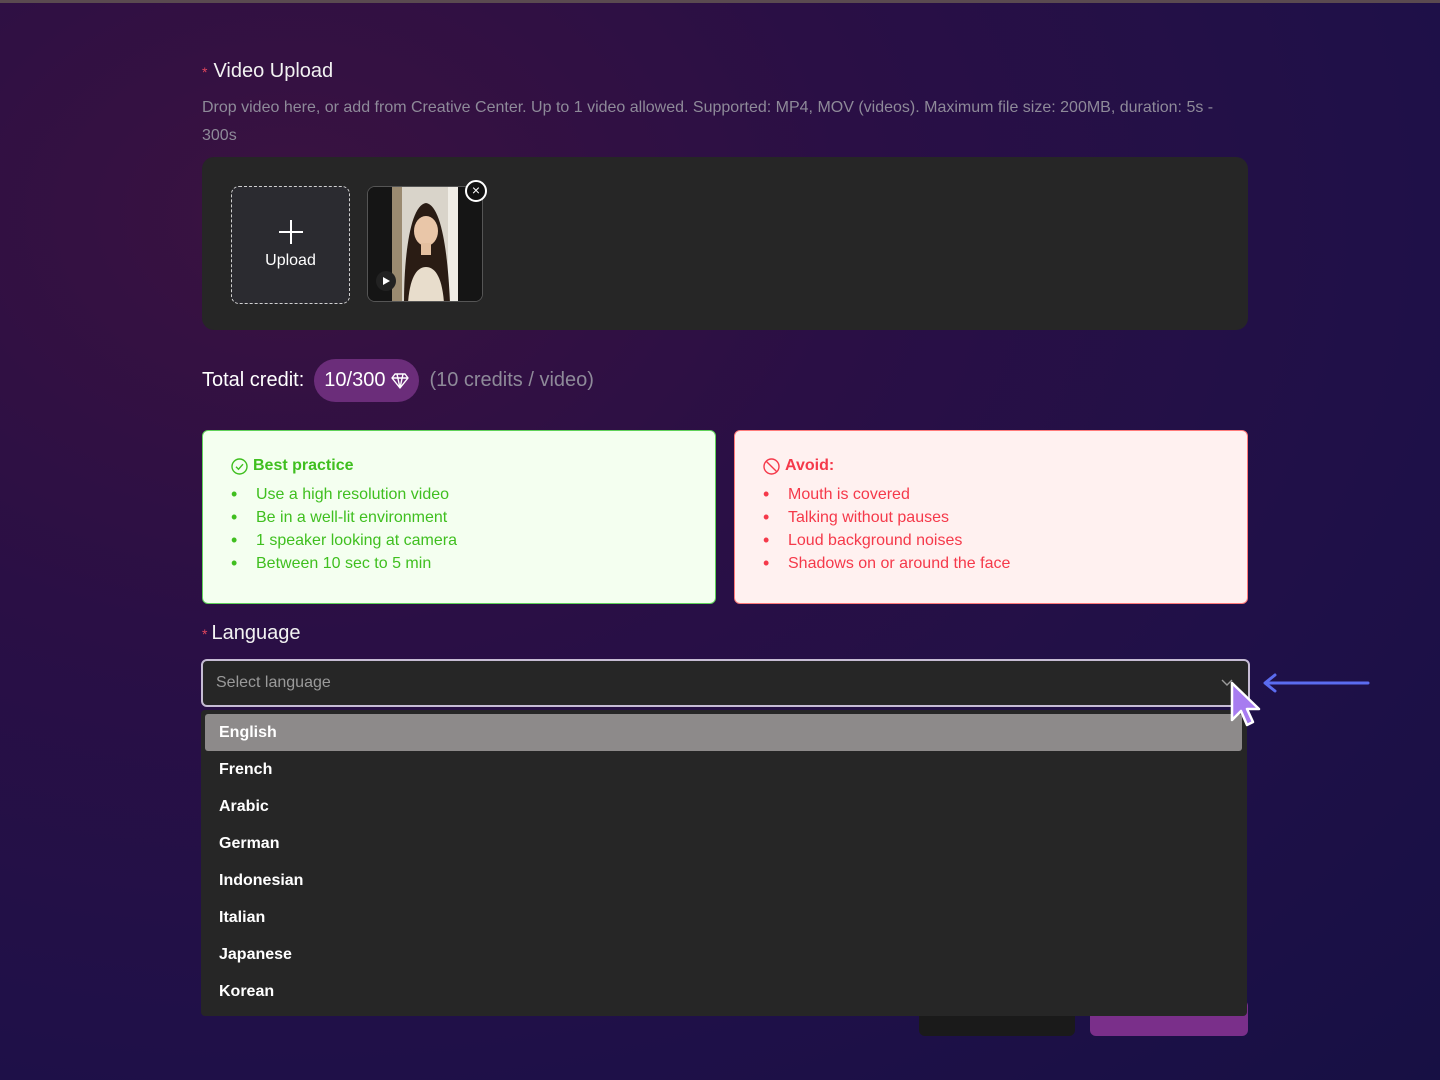  What do you see at coordinates (290, 245) in the screenshot?
I see `upload-button: Upload` at bounding box center [290, 245].